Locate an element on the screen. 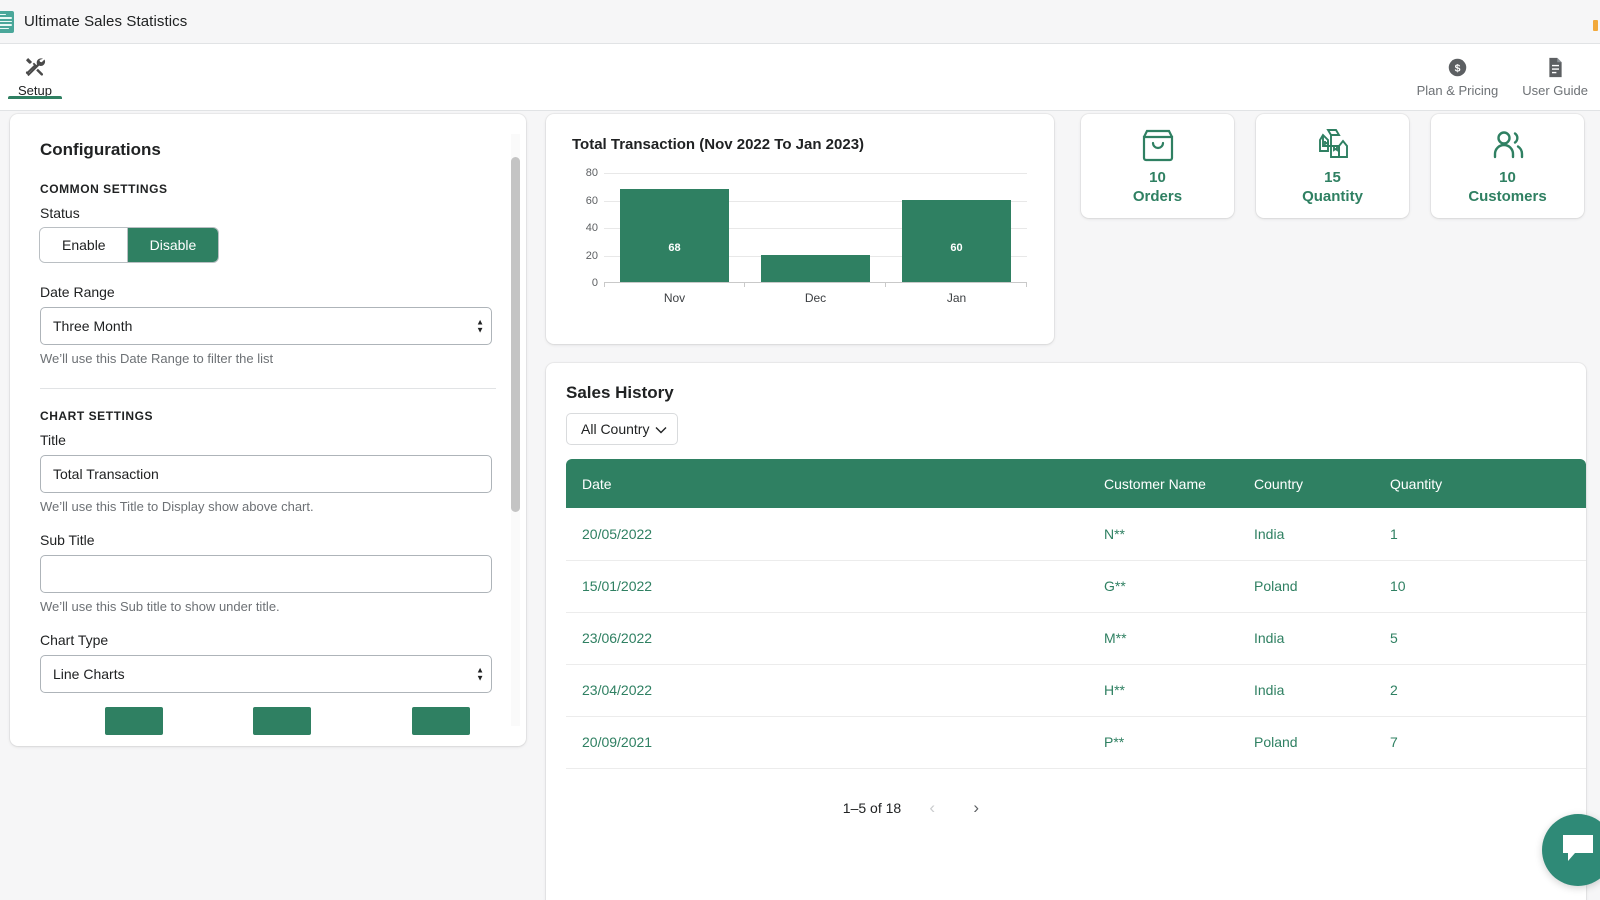 This screenshot has width=1600, height=900. chart-title-input is located at coordinates (266, 474).